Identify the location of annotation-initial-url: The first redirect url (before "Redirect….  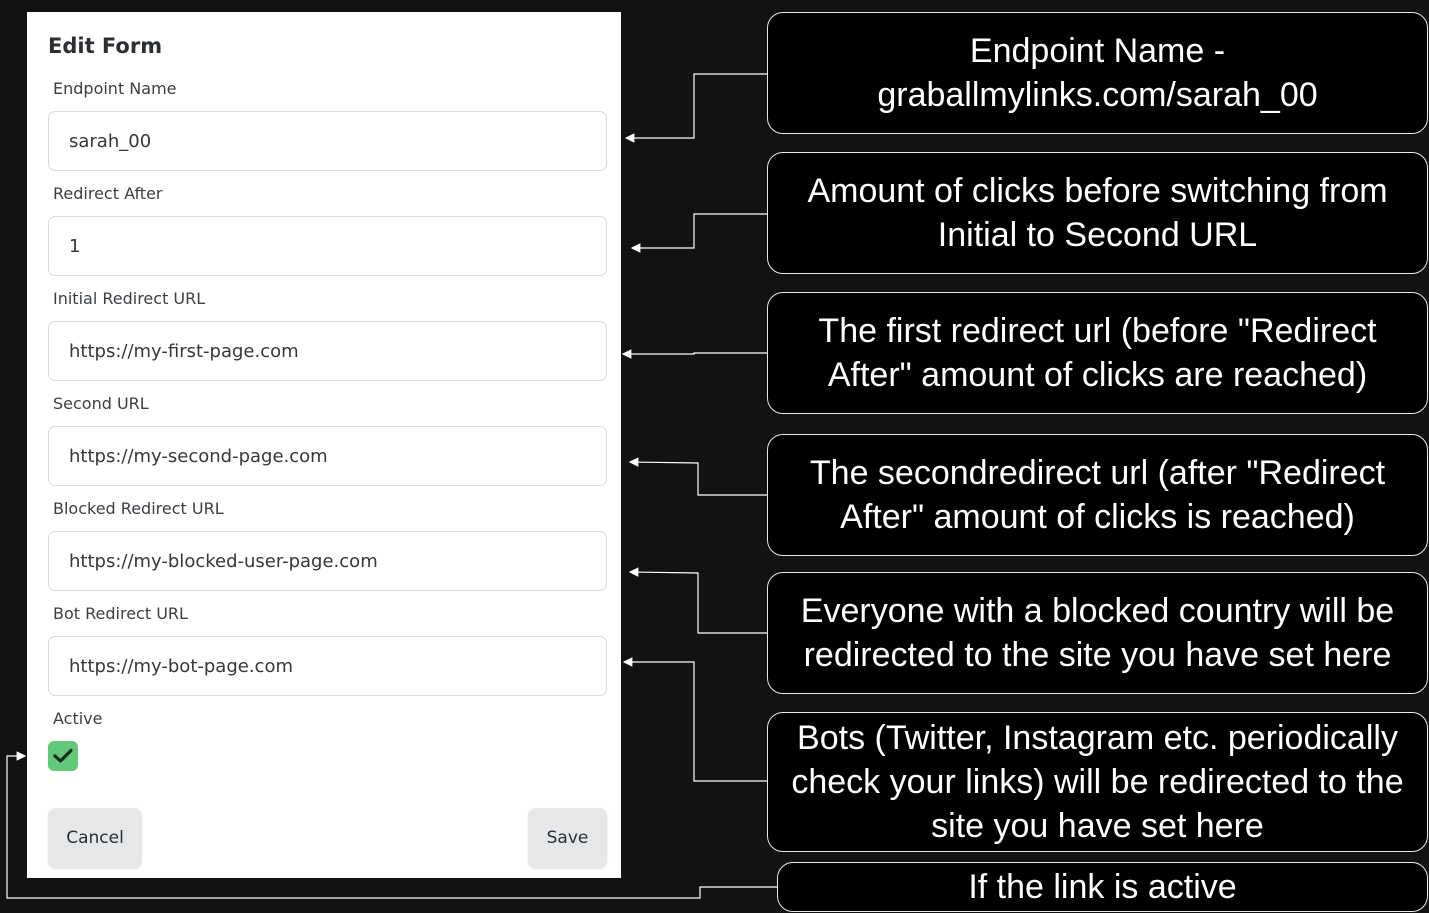
(1097, 353).